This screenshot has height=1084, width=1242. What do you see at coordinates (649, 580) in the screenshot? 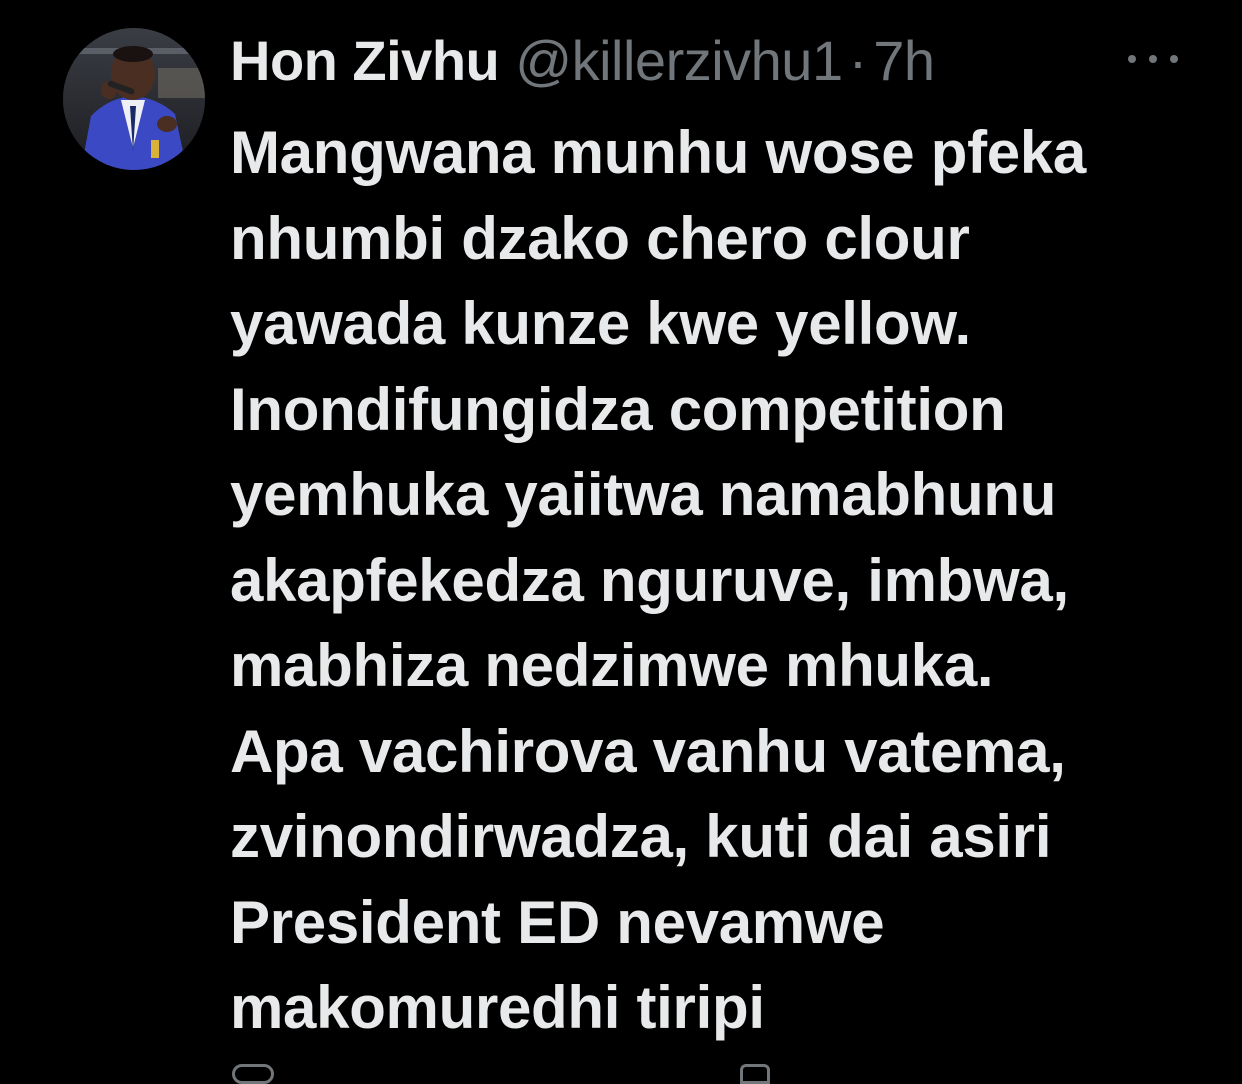
I see `tweet-text-line: akapfekedza nguruve, imbwa,` at bounding box center [649, 580].